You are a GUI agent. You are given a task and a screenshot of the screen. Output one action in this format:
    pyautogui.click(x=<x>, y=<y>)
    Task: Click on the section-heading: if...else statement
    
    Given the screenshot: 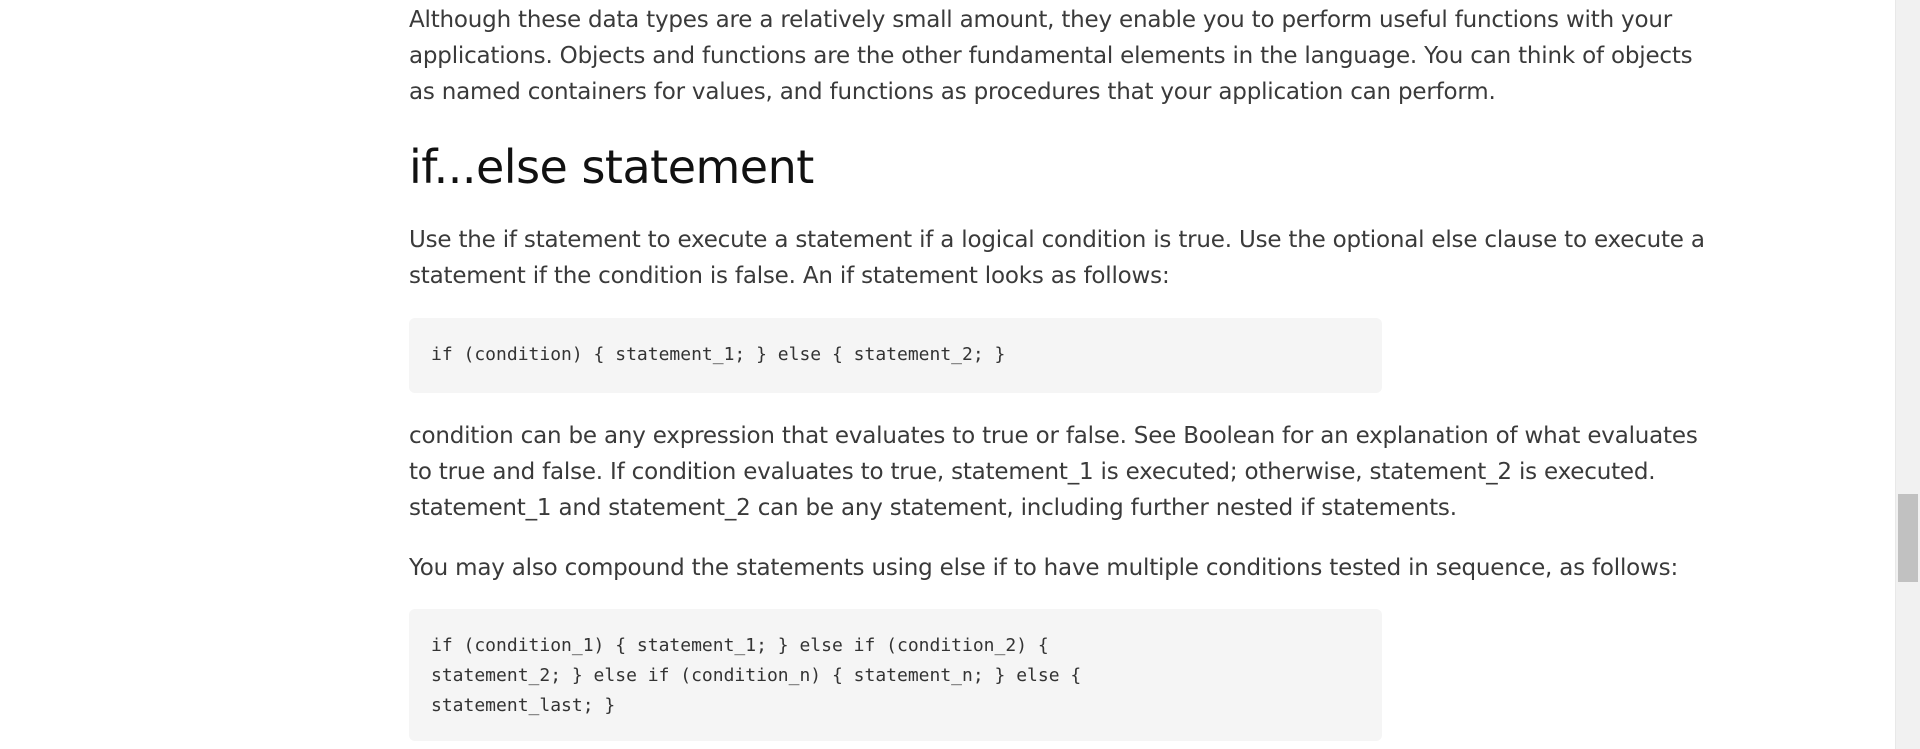 What is the action you would take?
    pyautogui.click(x=611, y=167)
    